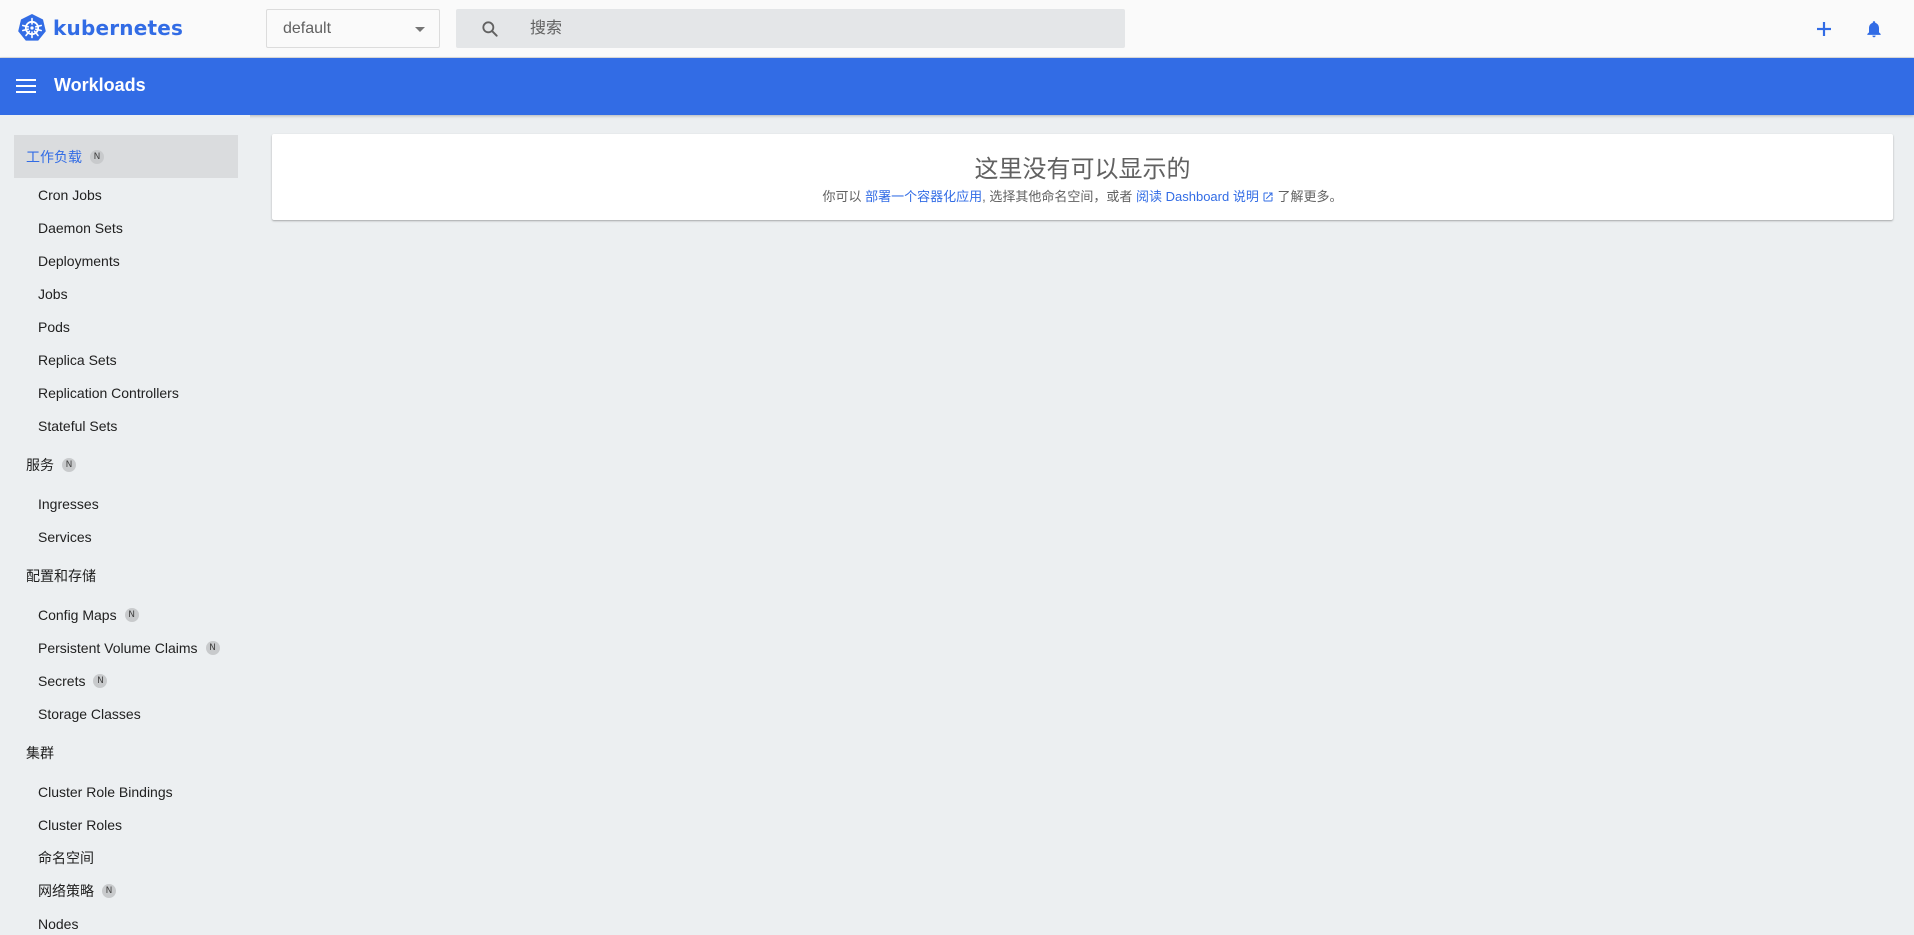 The width and height of the screenshot is (1914, 935). What do you see at coordinates (53, 294) in the screenshot?
I see `sidebar-item-jobs: Jobs` at bounding box center [53, 294].